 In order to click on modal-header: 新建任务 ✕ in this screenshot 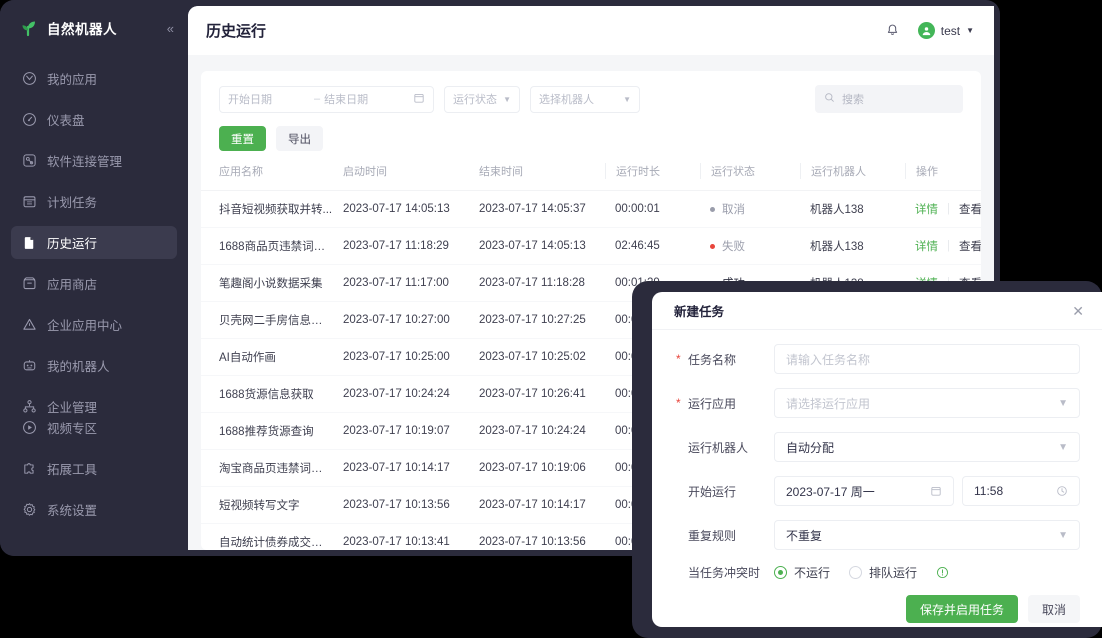, I will do `click(877, 311)`.